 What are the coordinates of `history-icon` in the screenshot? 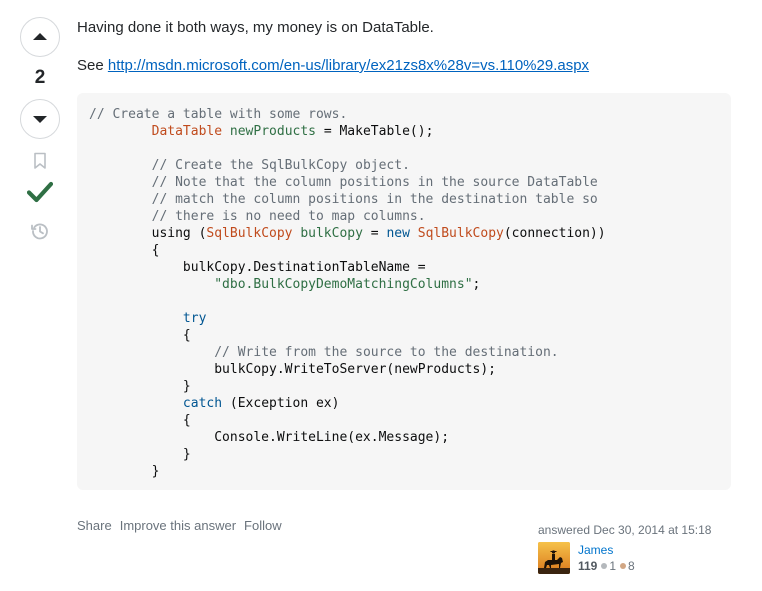 It's located at (39, 231).